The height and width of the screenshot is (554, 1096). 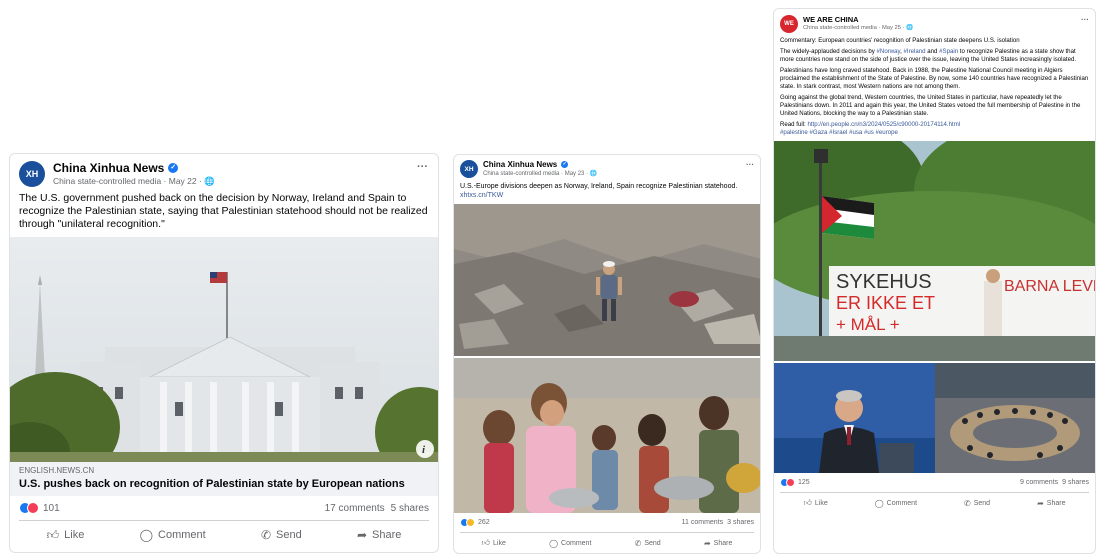 I want to click on p1-text-c: and, so click(x=932, y=51).